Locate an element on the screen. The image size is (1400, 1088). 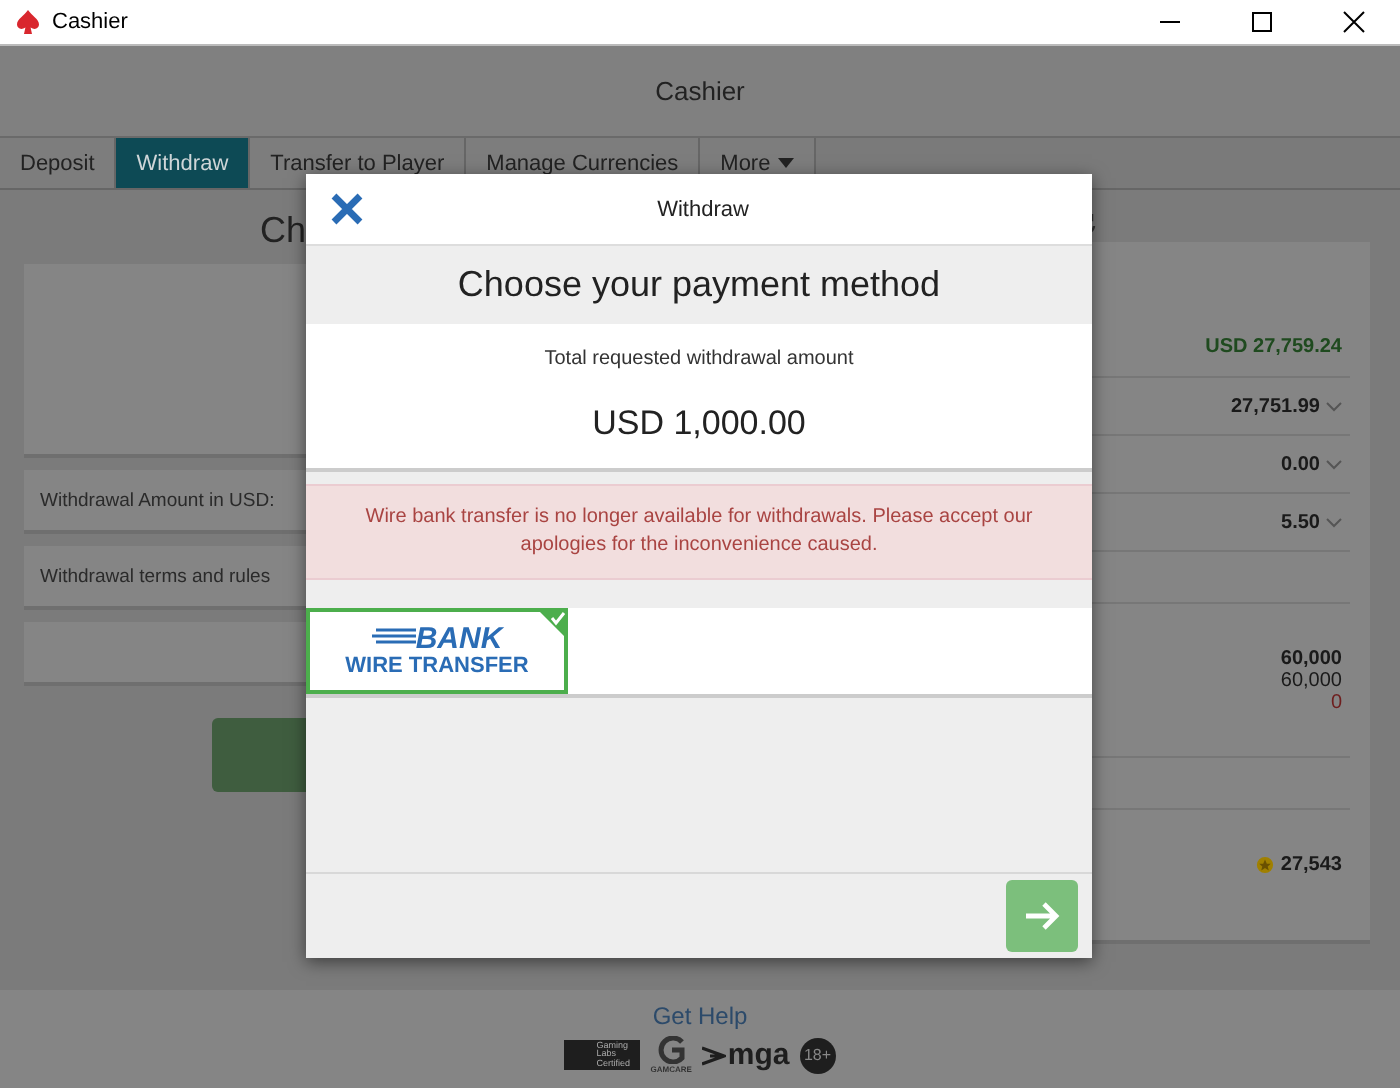
spade-icon is located at coordinates (28, 22).